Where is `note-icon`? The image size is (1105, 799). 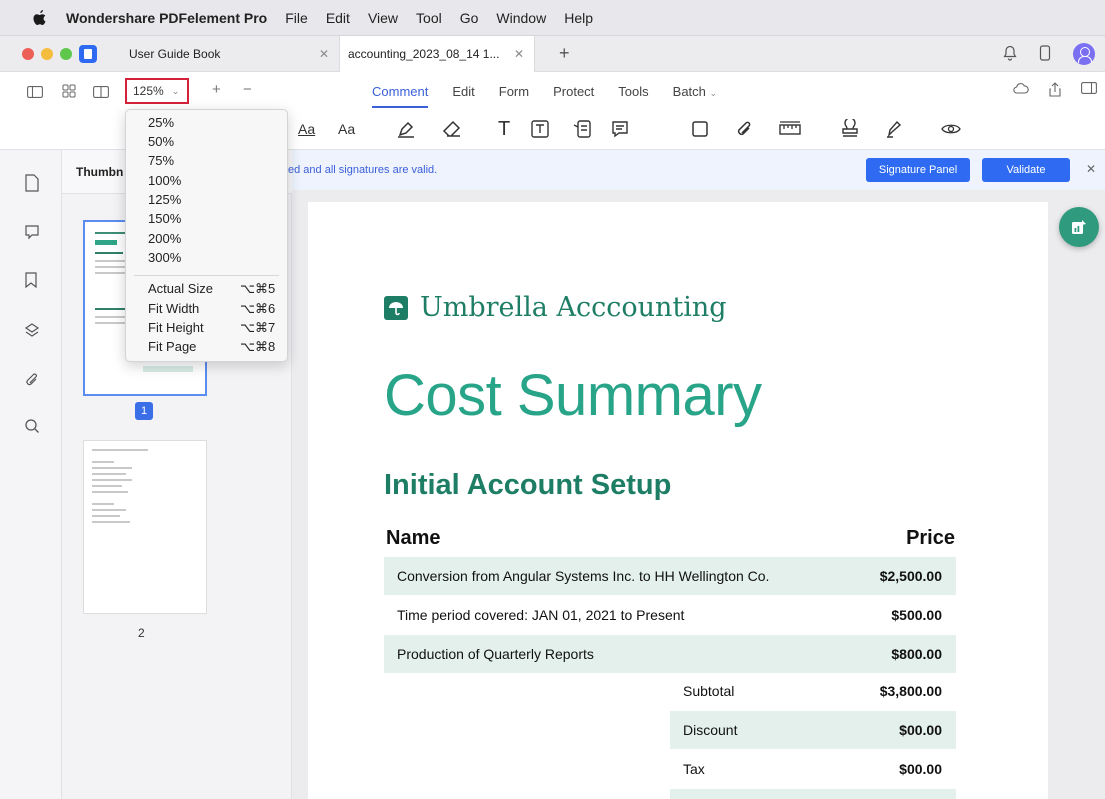
note-icon is located at coordinates (620, 129).